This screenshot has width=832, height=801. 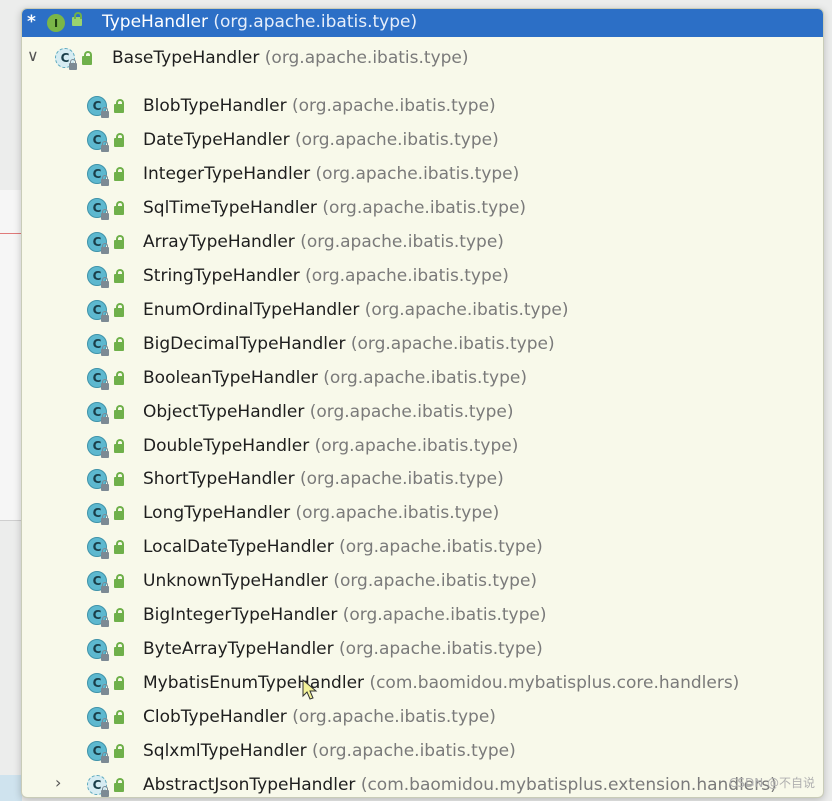 I want to click on tree-item-label: BaseTypeHandler (org.apache.ibatis.type), so click(x=290, y=58).